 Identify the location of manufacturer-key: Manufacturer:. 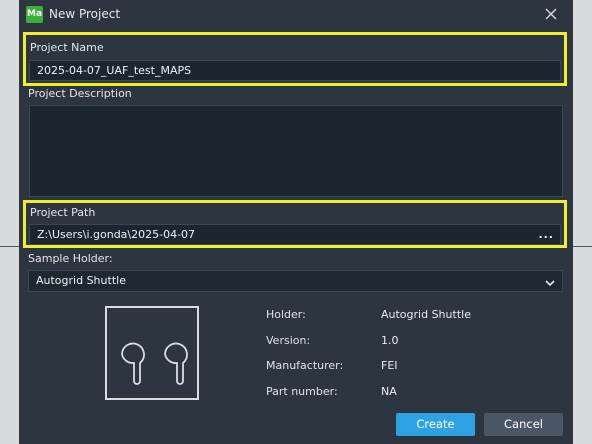
(305, 365).